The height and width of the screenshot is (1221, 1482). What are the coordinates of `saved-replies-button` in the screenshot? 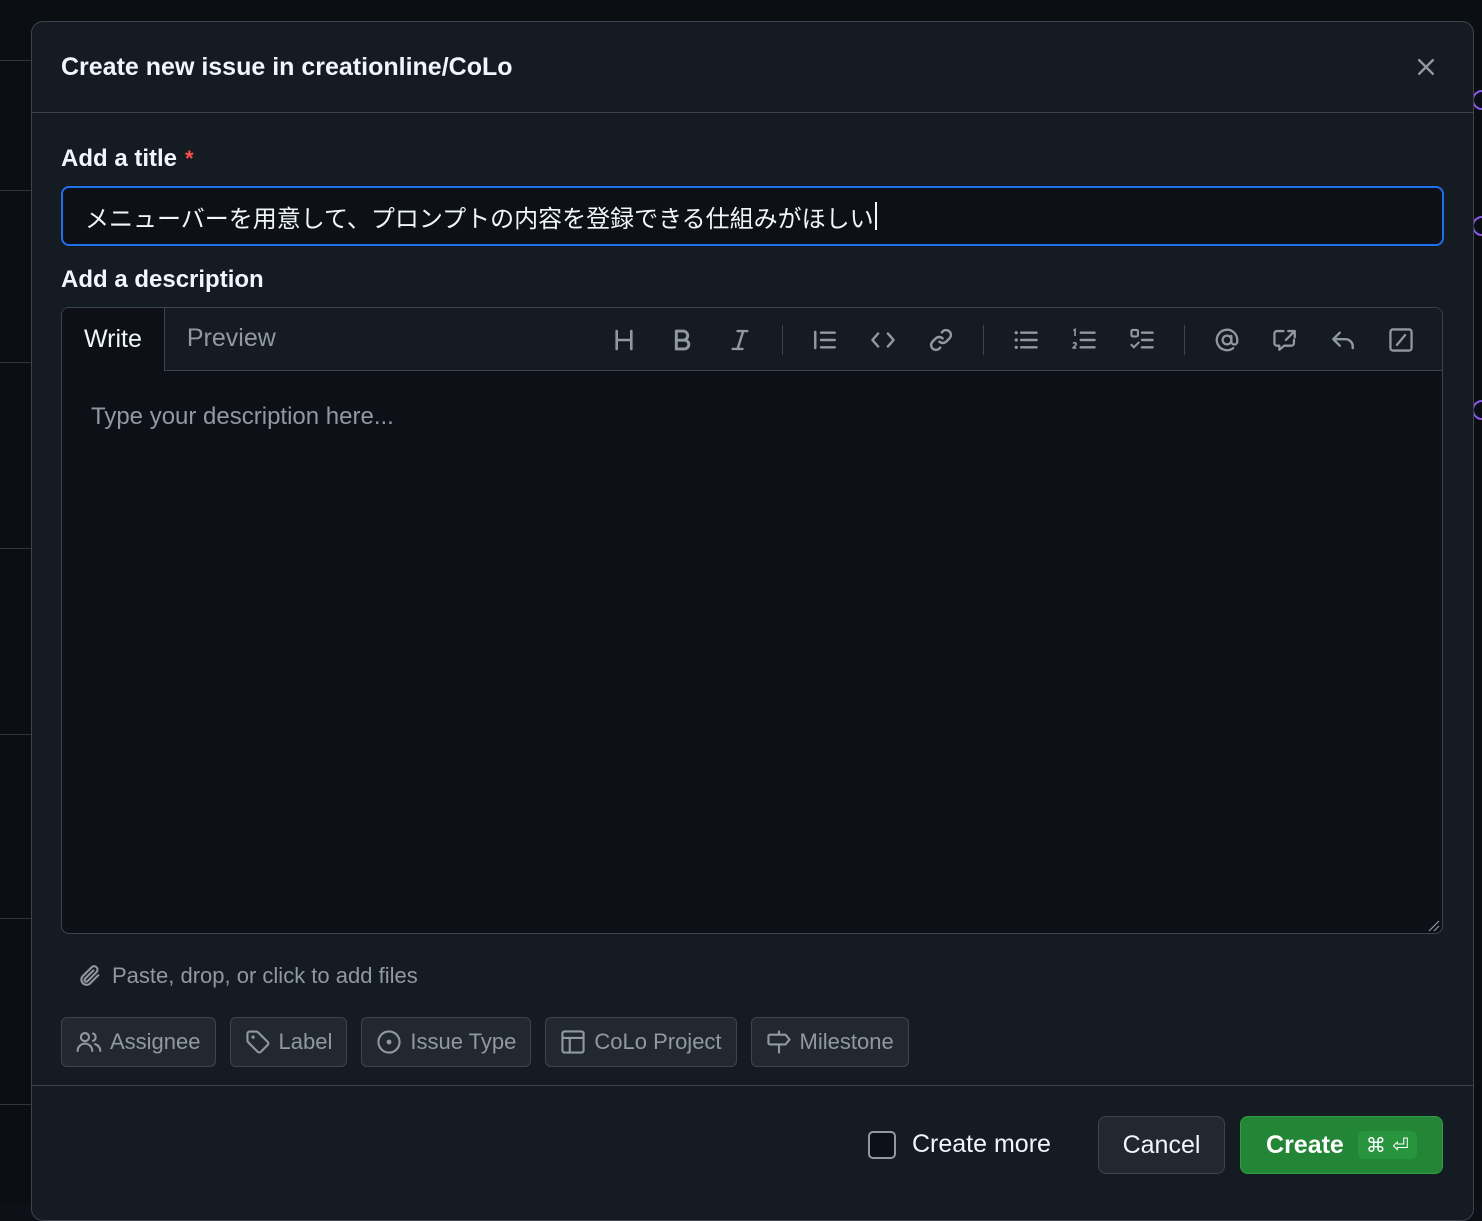 It's located at (1343, 340).